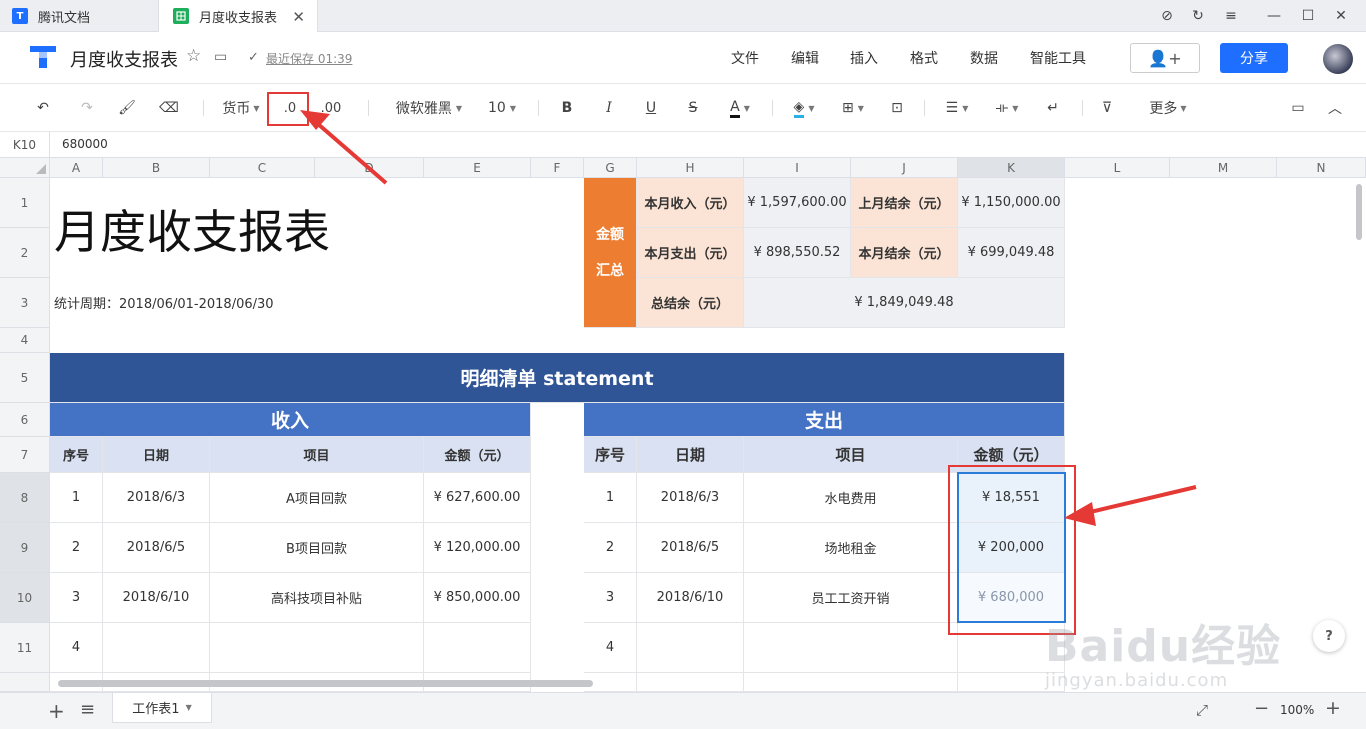 Image resolution: width=1366 pixels, height=729 pixels. I want to click on select-all-corner, so click(25, 168).